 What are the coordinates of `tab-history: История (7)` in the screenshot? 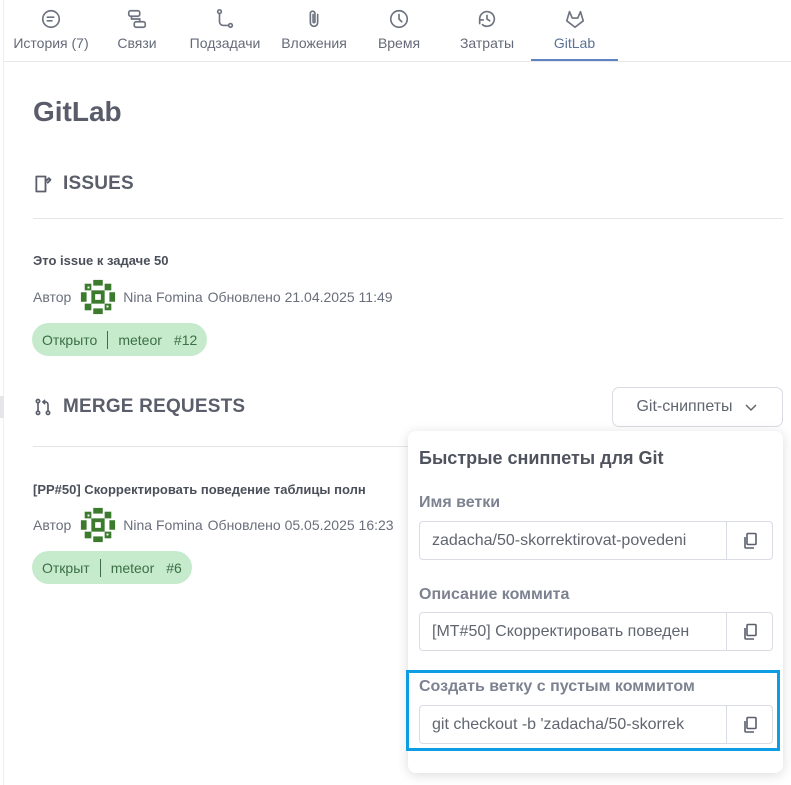 It's located at (51, 31).